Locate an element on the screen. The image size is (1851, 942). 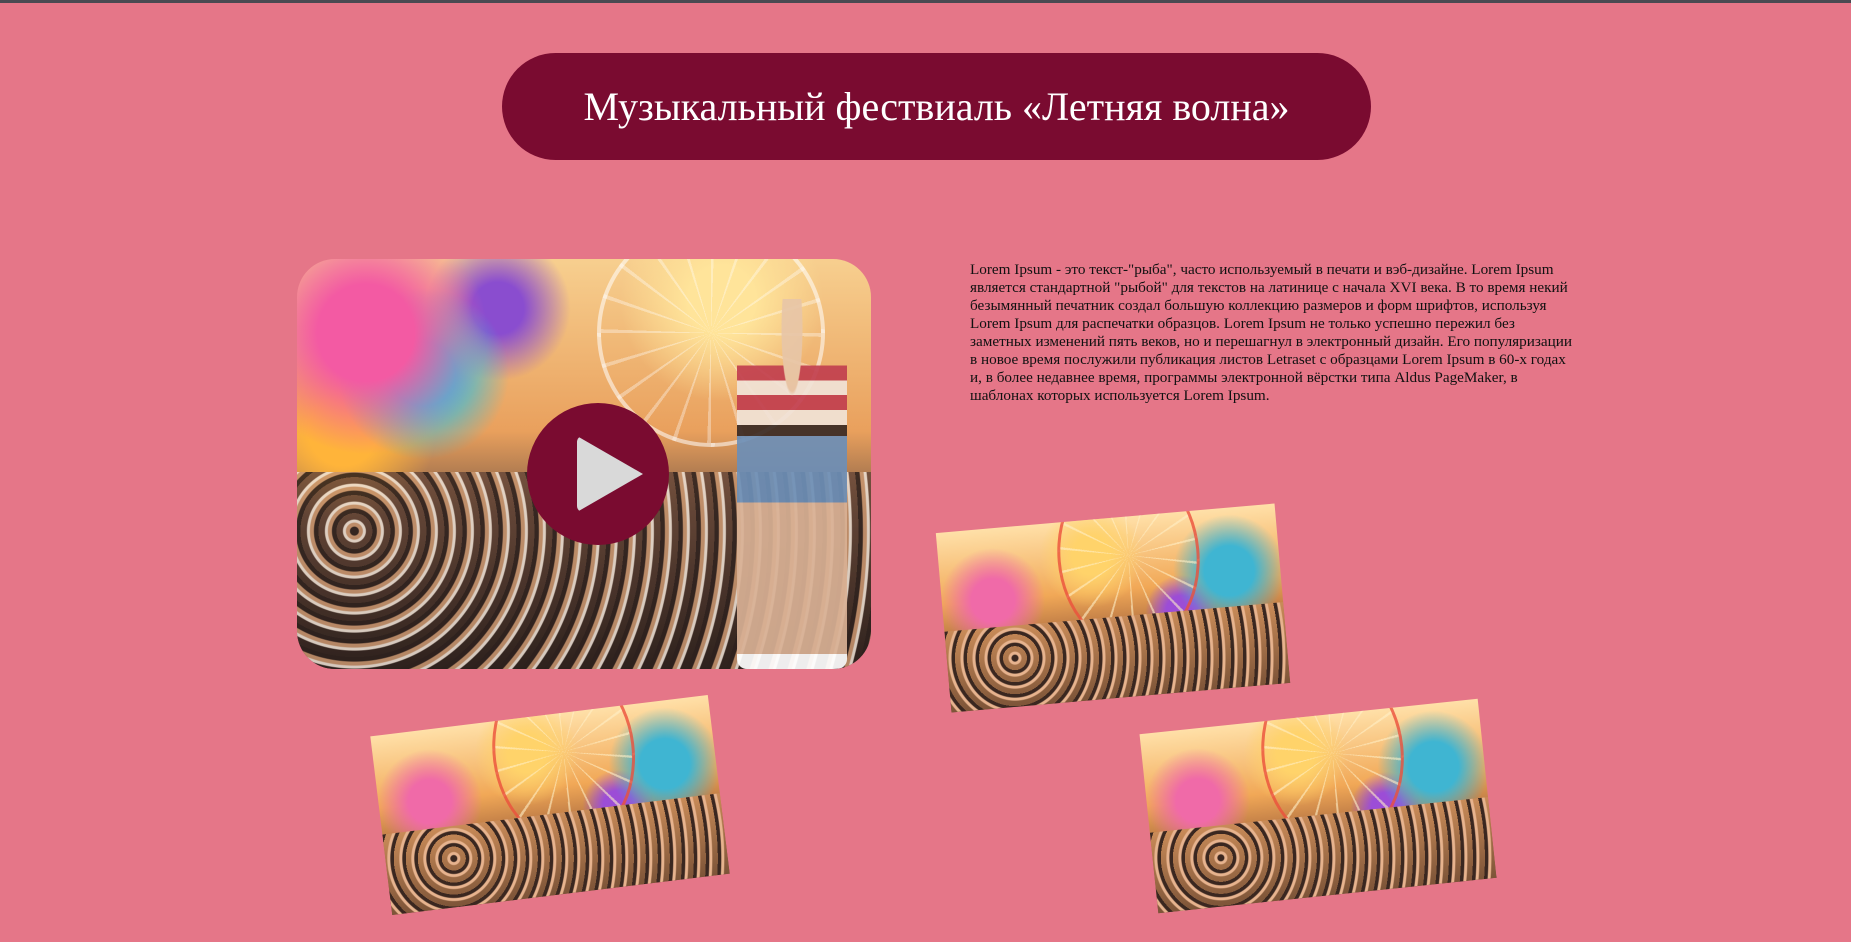
page-title: Музыкальный фествиаль «Летняя волна» is located at coordinates (936, 106).